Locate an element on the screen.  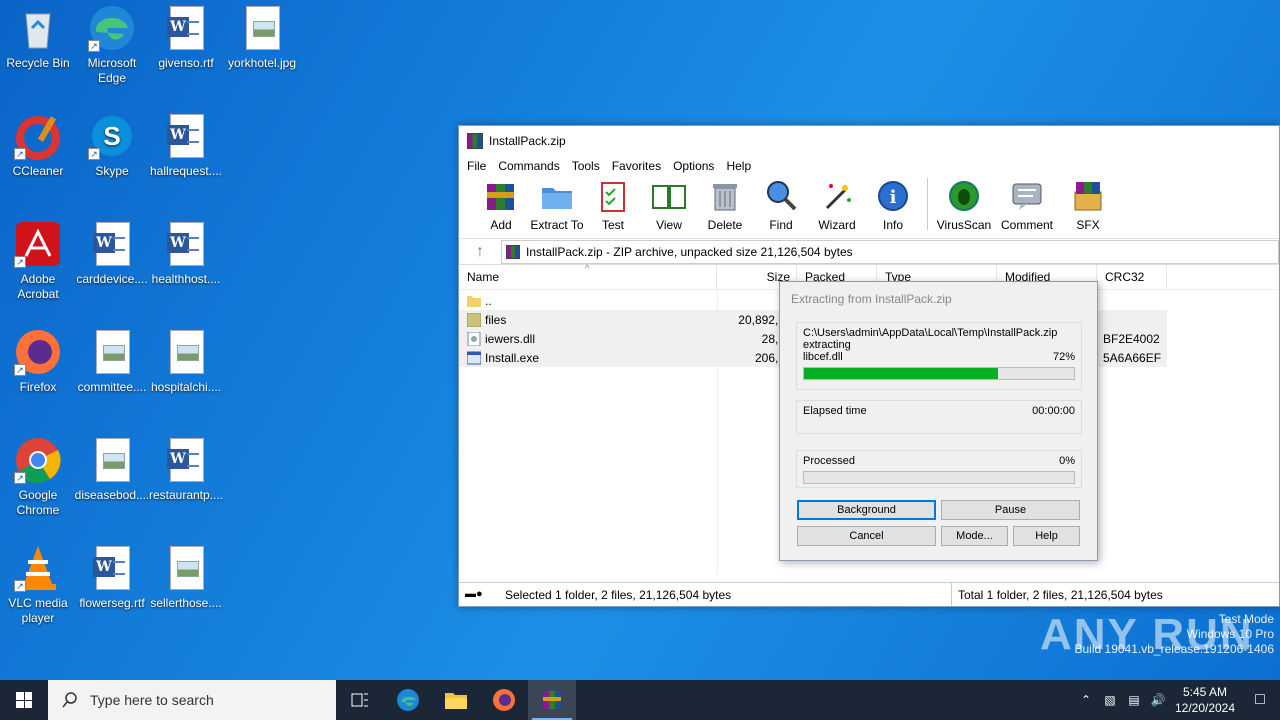
taskbar-file-explorer is located at coordinates (456, 700).